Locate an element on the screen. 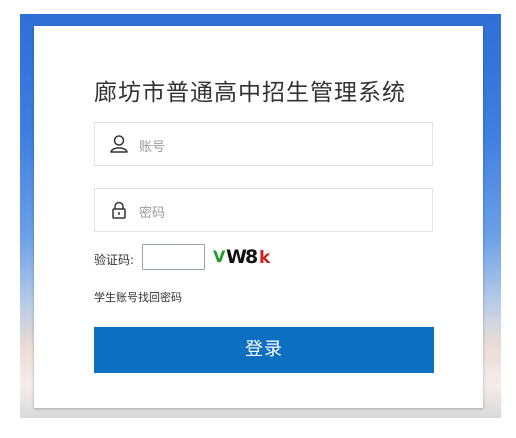  captcha-input is located at coordinates (173, 257).